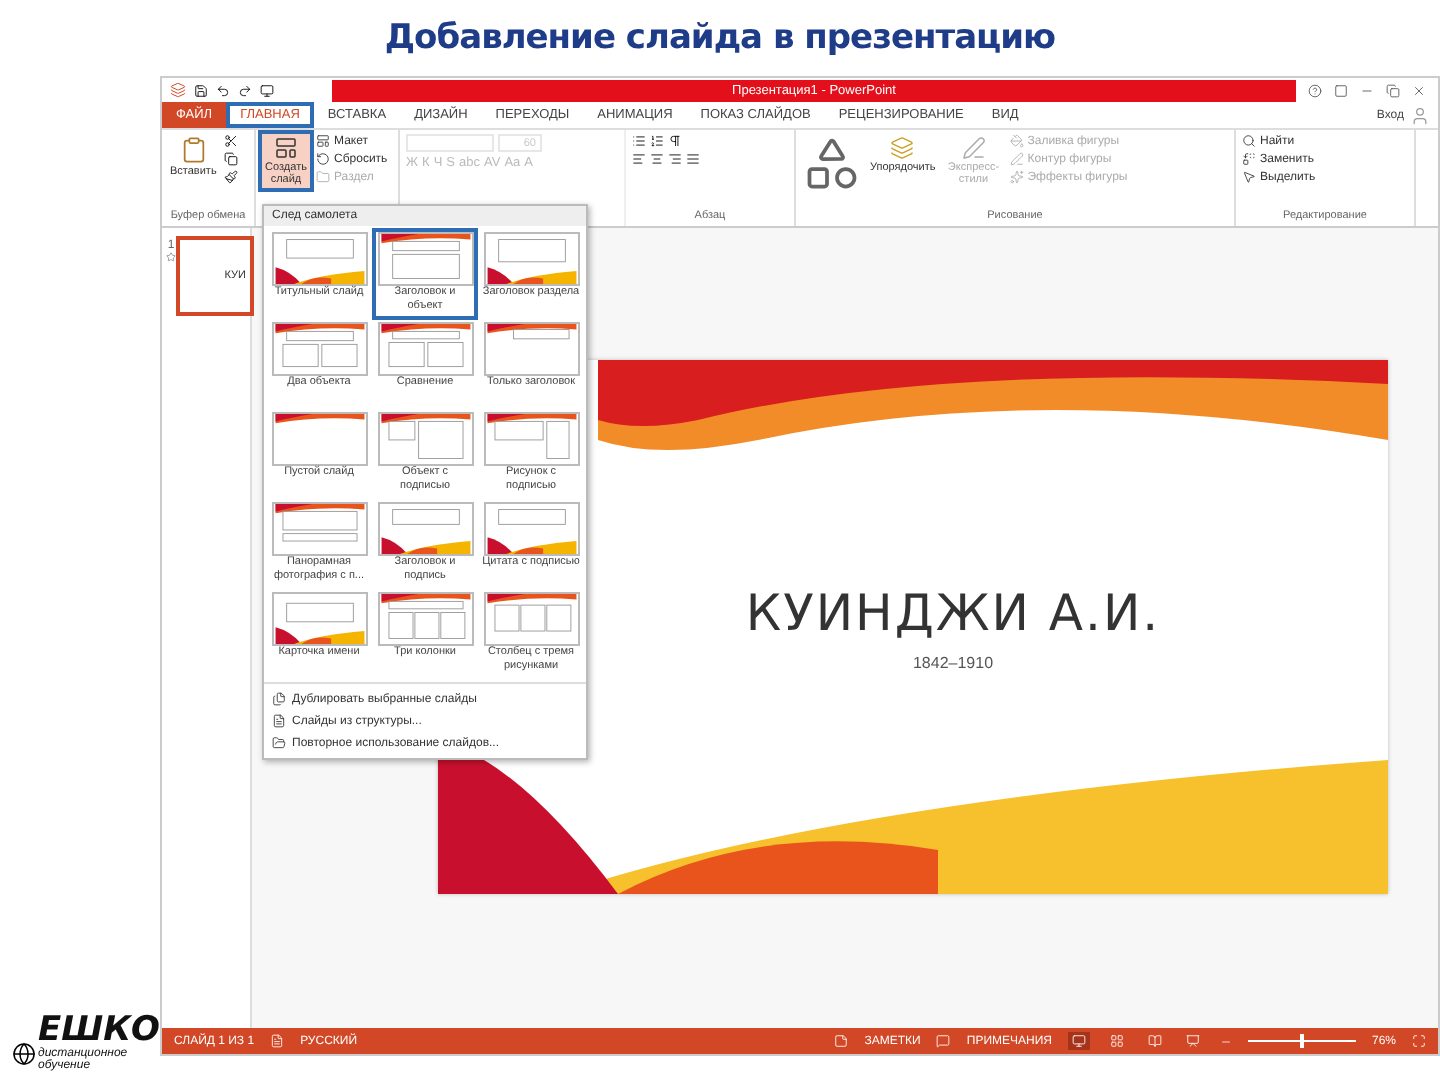  What do you see at coordinates (1419, 90) in the screenshot?
I see `close-icon` at bounding box center [1419, 90].